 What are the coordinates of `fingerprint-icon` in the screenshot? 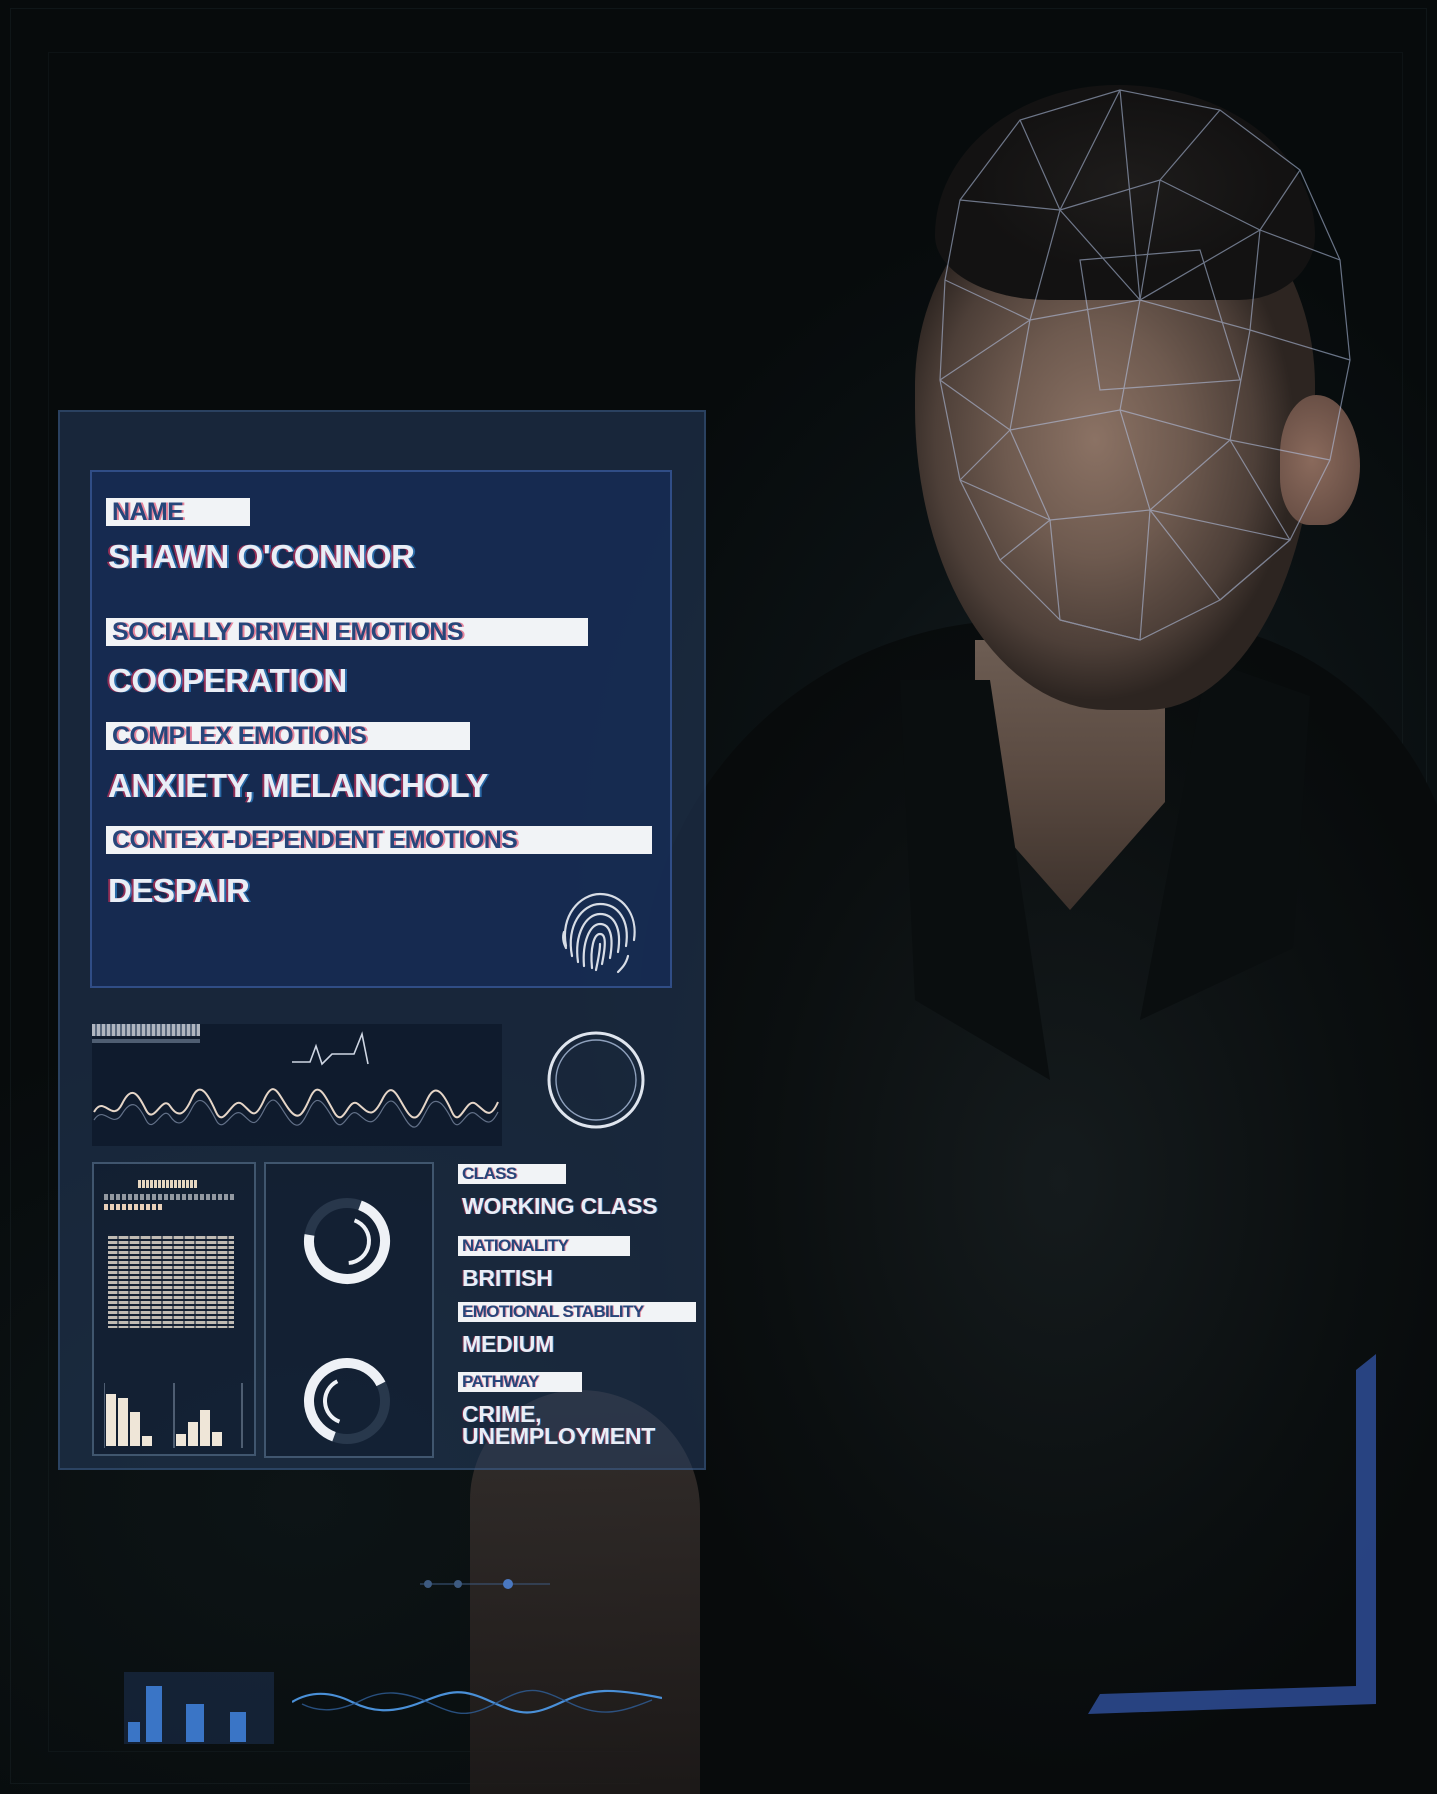 It's located at (599, 933).